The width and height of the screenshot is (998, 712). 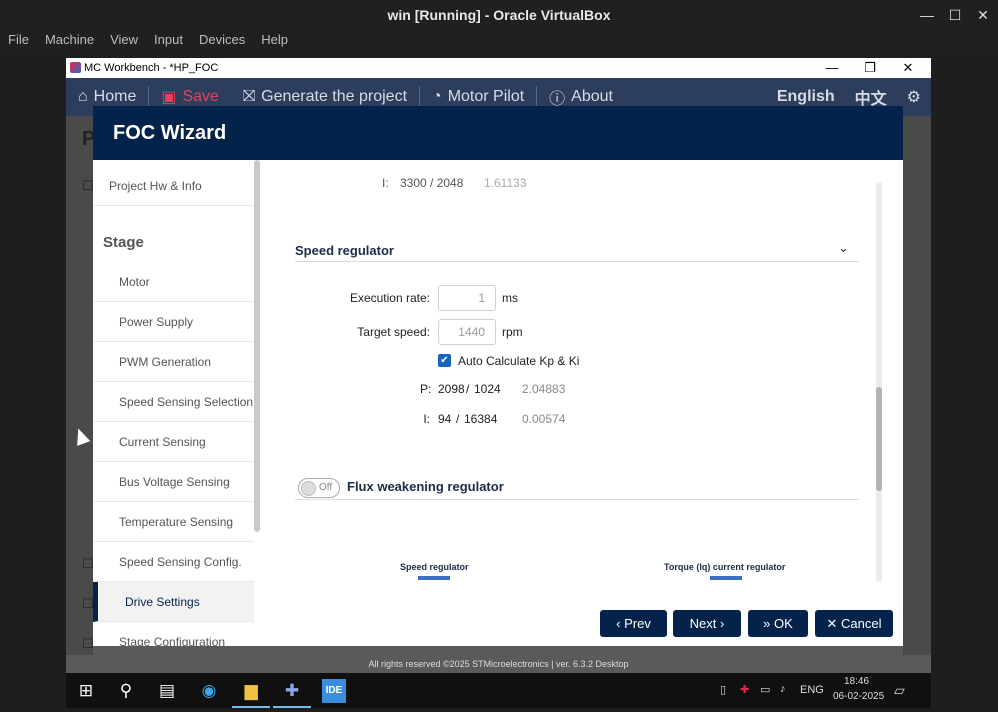 I want to click on execution-rate-label: Execution rate:, so click(x=389, y=298).